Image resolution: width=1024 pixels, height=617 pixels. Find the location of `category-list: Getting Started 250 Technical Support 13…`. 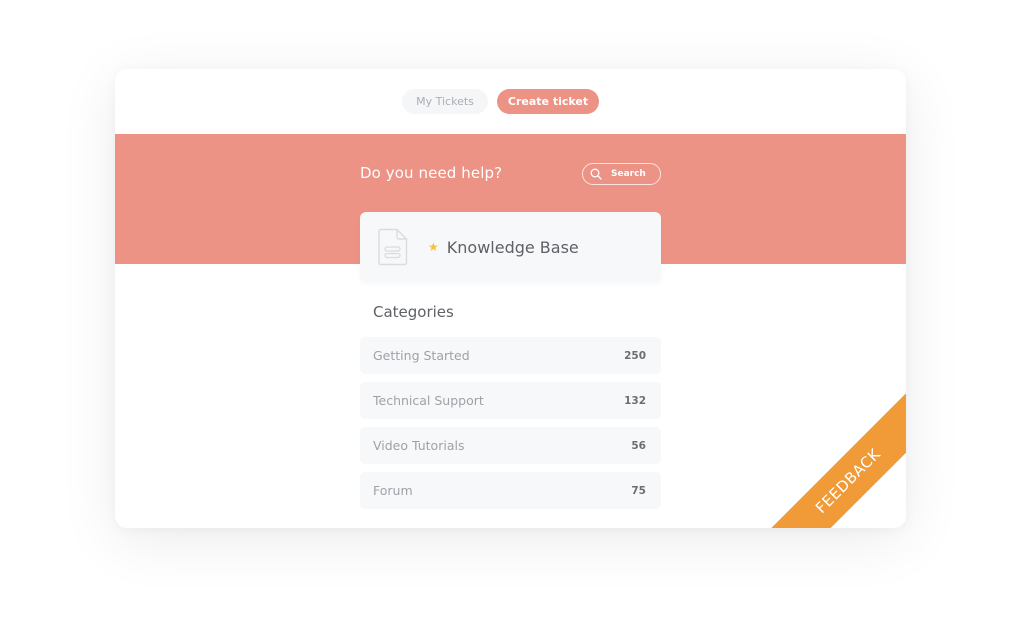

category-list: Getting Started 250 Technical Support 13… is located at coordinates (510, 427).